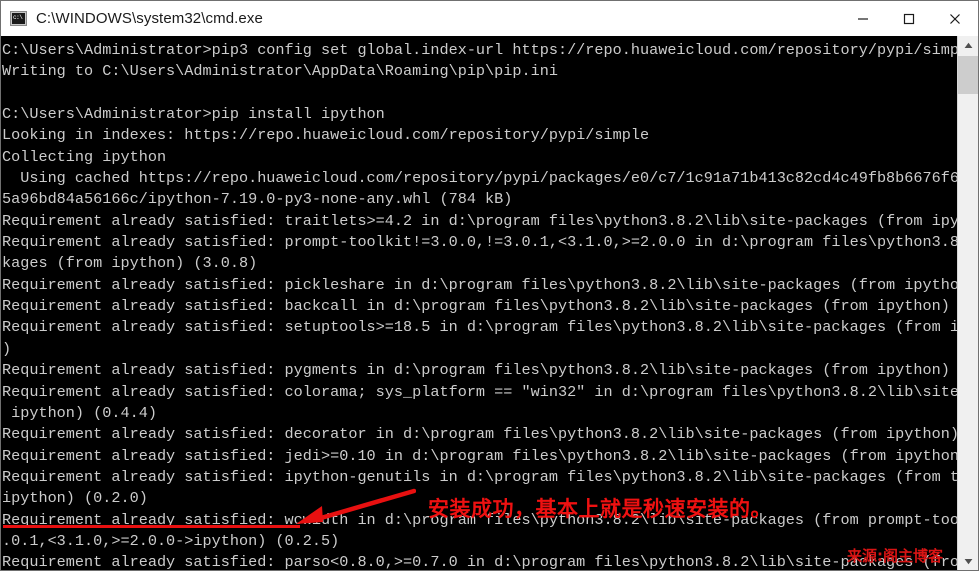  I want to click on scroll-track, so click(968, 323).